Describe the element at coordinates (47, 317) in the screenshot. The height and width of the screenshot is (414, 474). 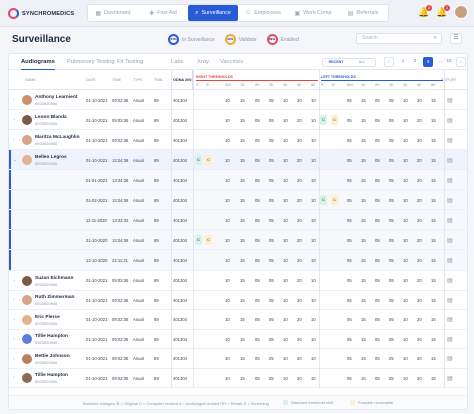
I see `patient-name: Eric Pierce` at that location.